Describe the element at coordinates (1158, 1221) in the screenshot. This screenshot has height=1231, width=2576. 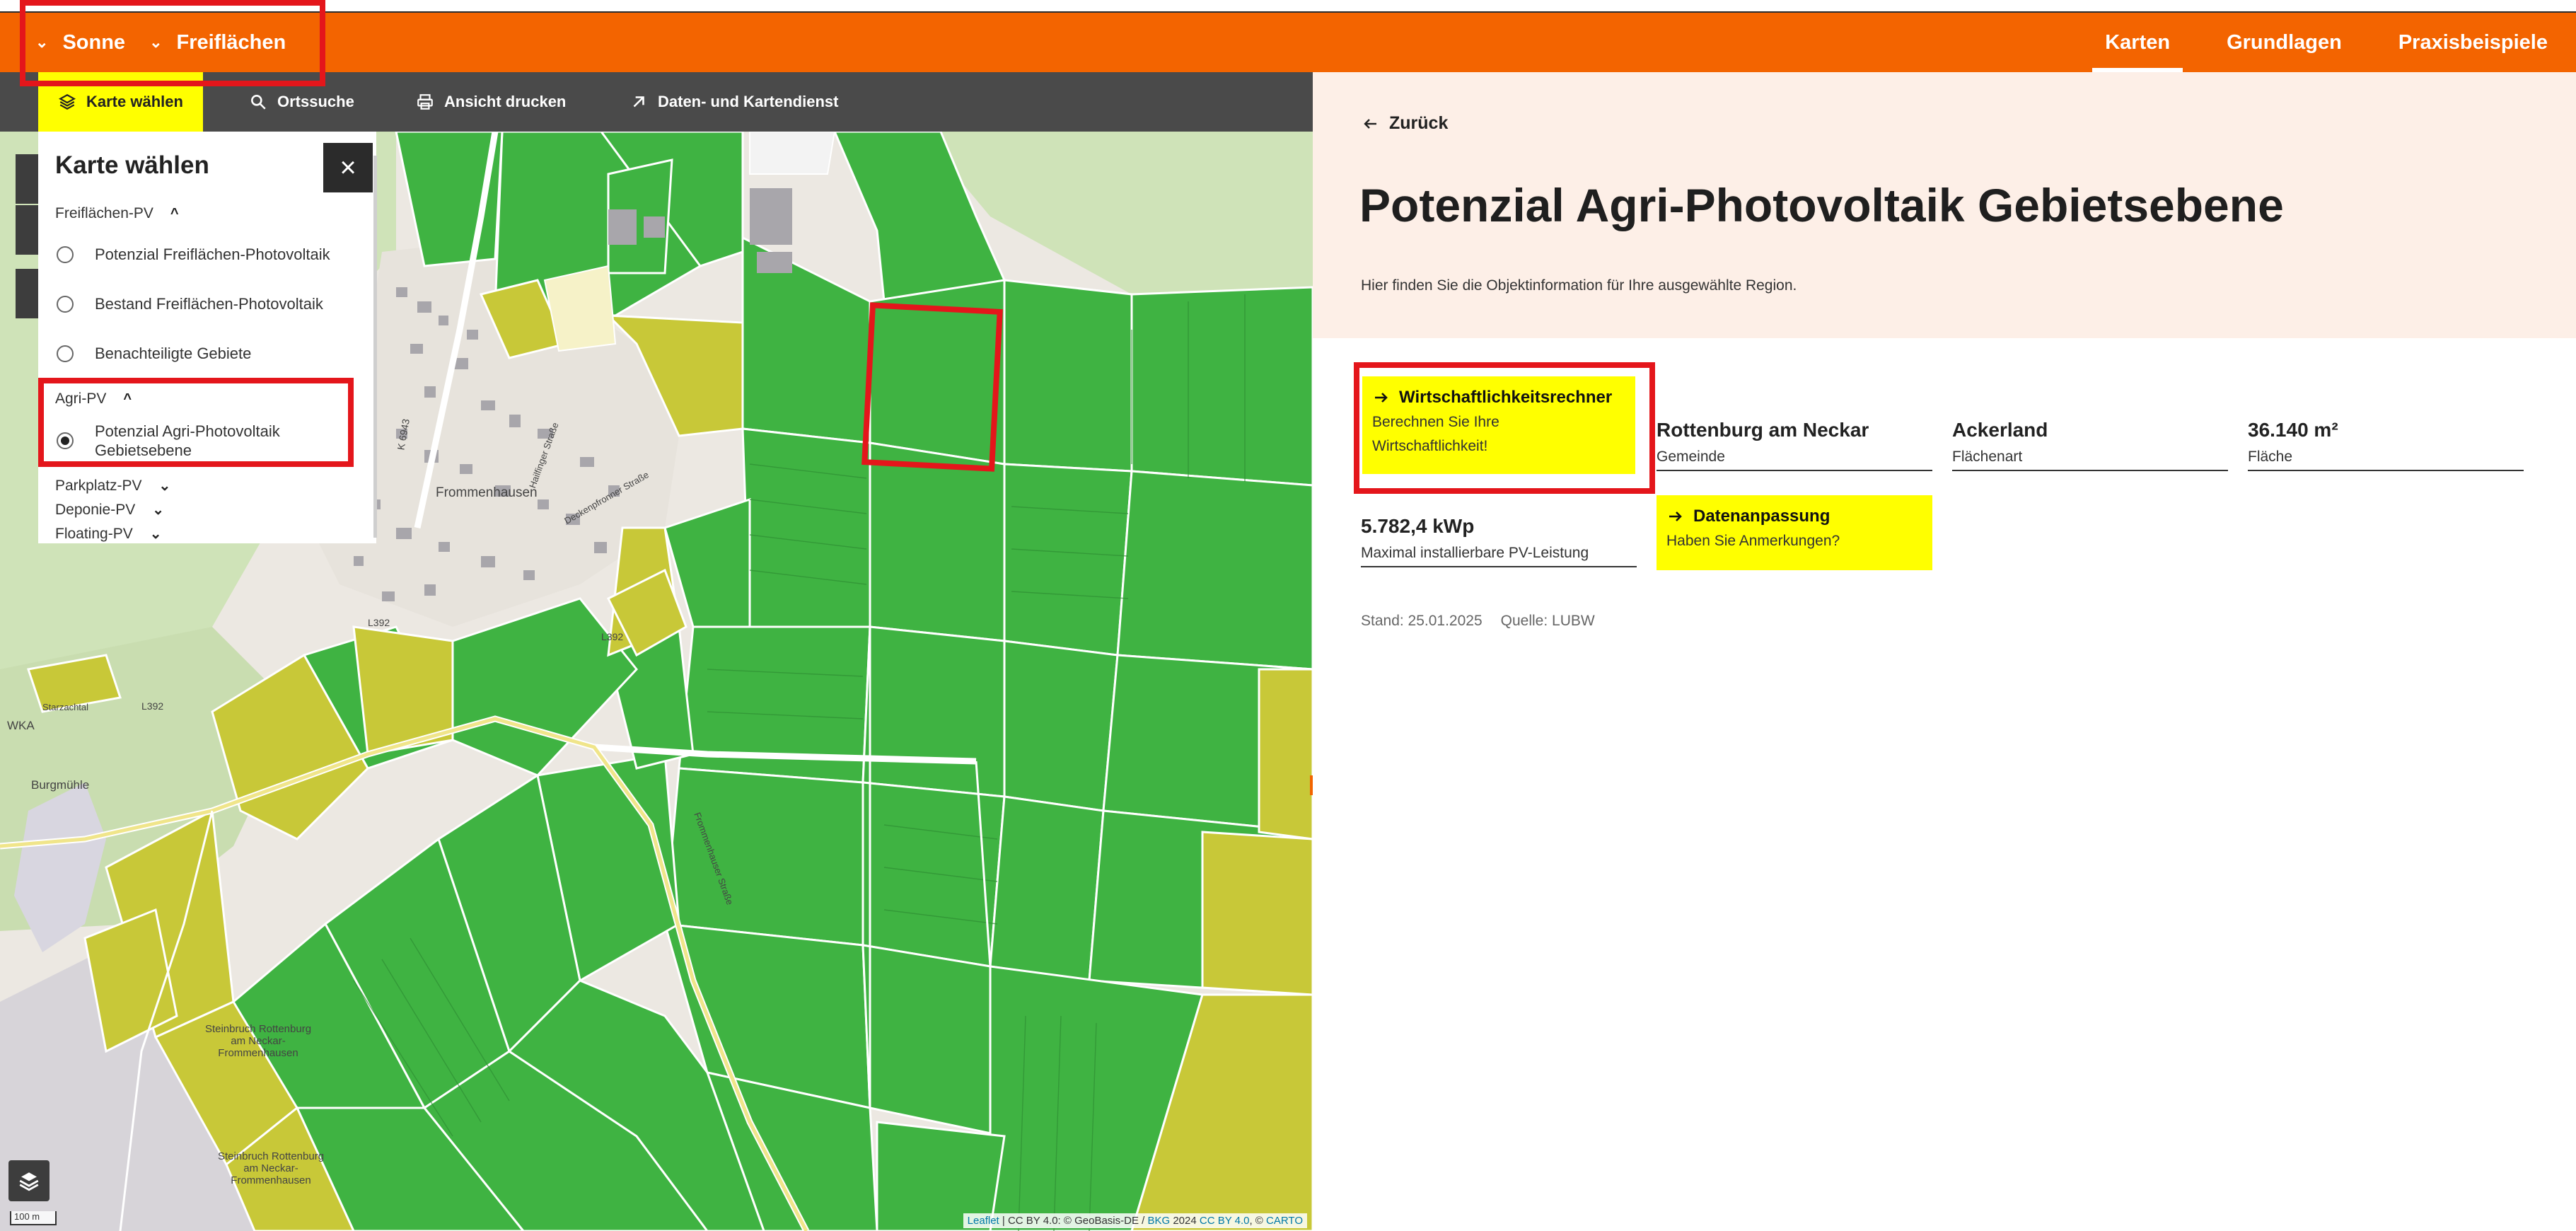
I see `bkg-link: BKG` at that location.